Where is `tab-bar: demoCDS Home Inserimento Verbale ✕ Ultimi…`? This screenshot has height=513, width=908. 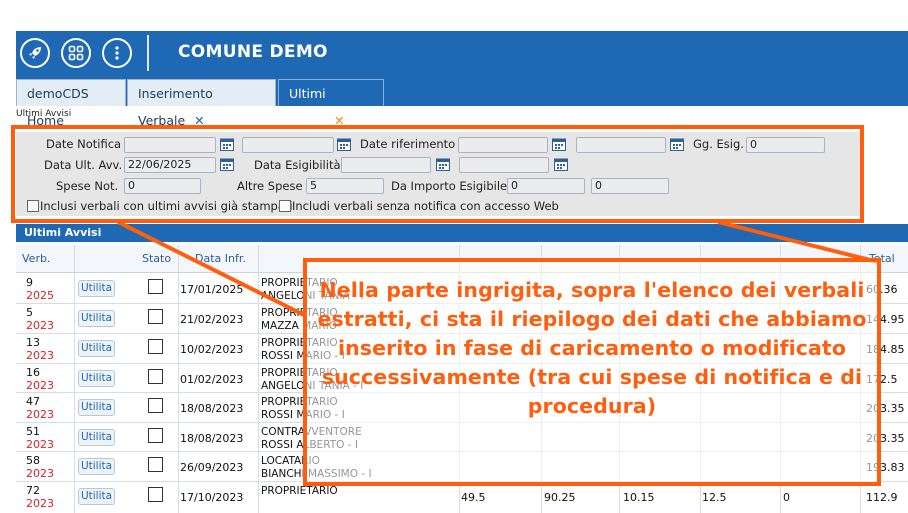 tab-bar: demoCDS Home Inserimento Verbale ✕ Ultimi… is located at coordinates (462, 101).